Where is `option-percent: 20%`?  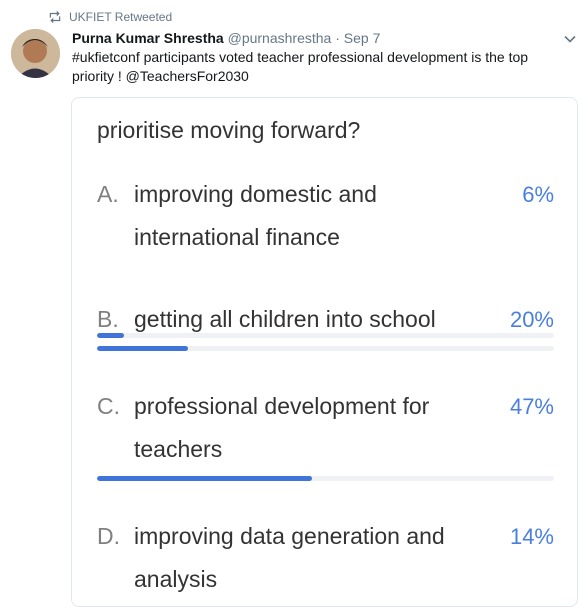 option-percent: 20% is located at coordinates (531, 319).